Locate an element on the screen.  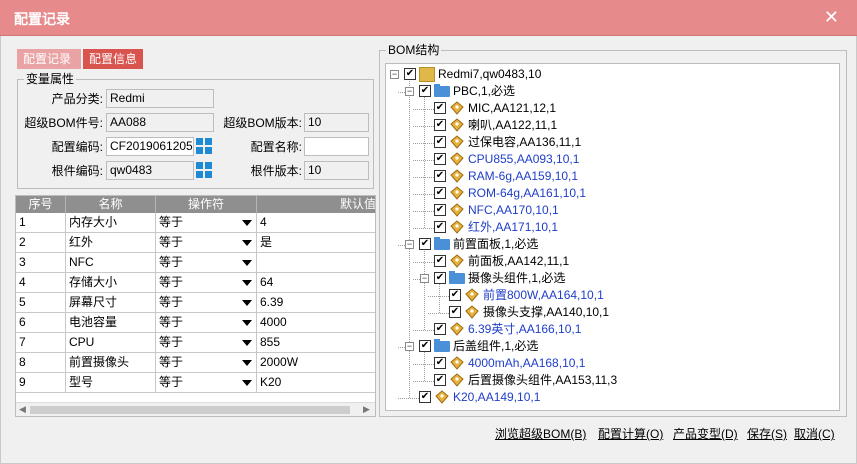
bom-tree-node: ✔ 喇叭,AA122,11,1 is located at coordinates (623, 125).